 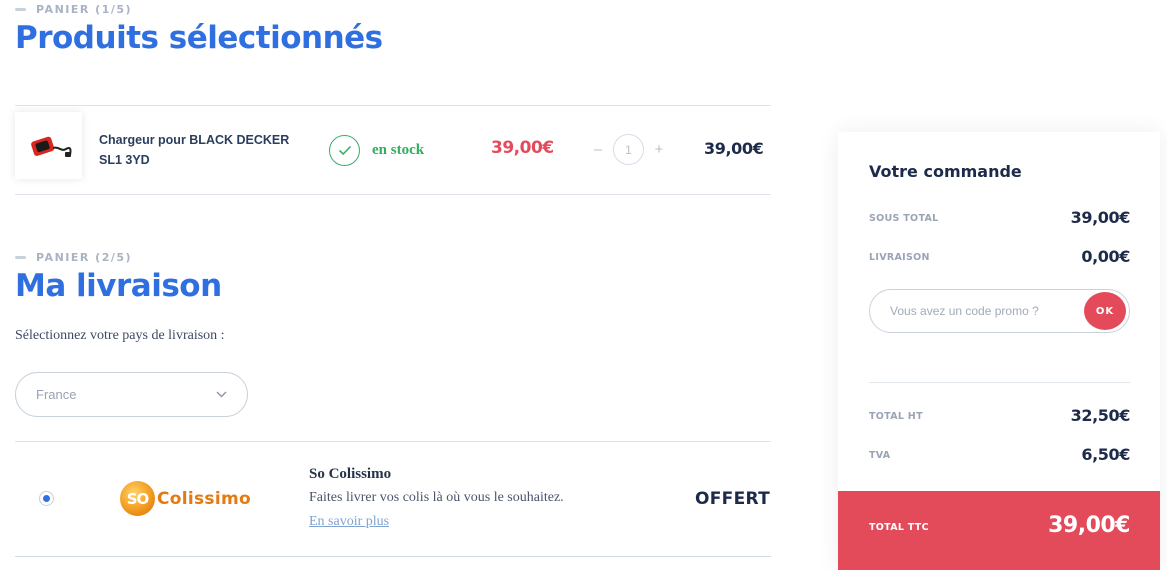 I want to click on colissimo-logo: SO Colissimo, so click(x=185, y=498).